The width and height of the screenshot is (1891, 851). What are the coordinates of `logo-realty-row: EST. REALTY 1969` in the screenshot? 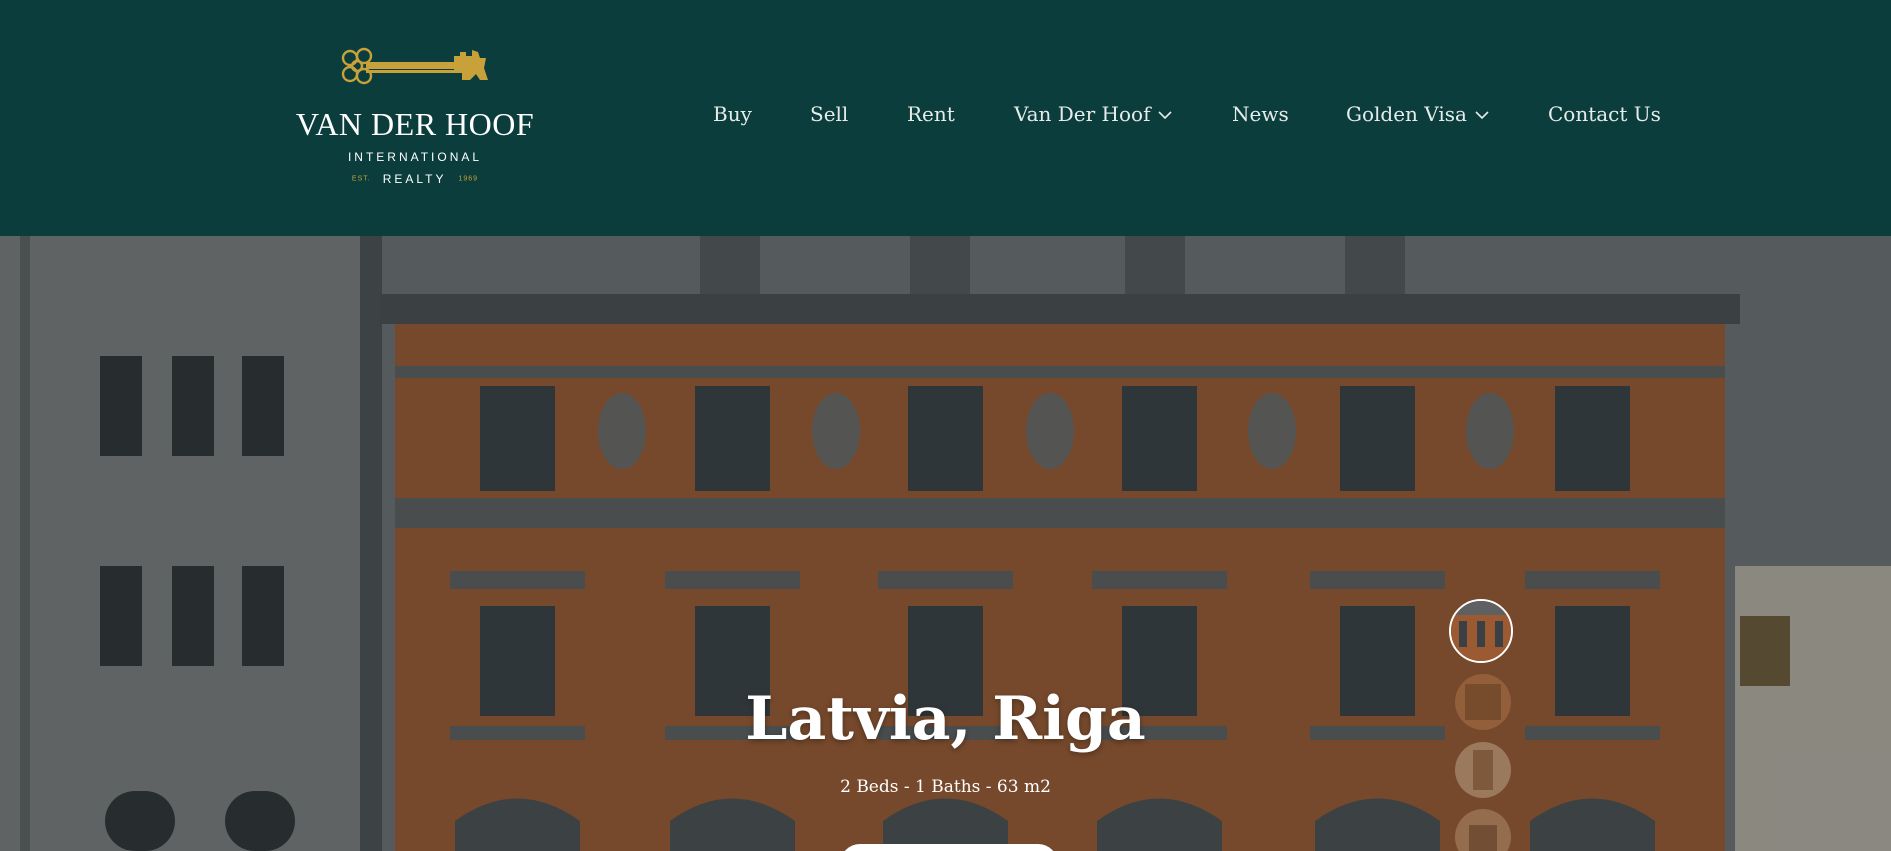 It's located at (415, 179).